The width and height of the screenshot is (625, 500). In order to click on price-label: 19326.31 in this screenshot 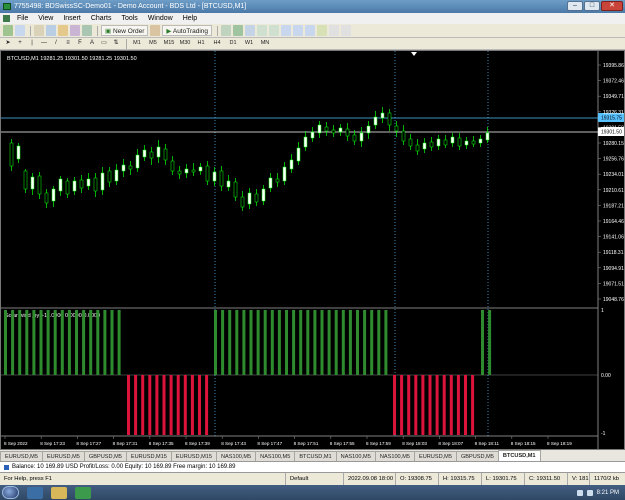, I will do `click(613, 113)`.